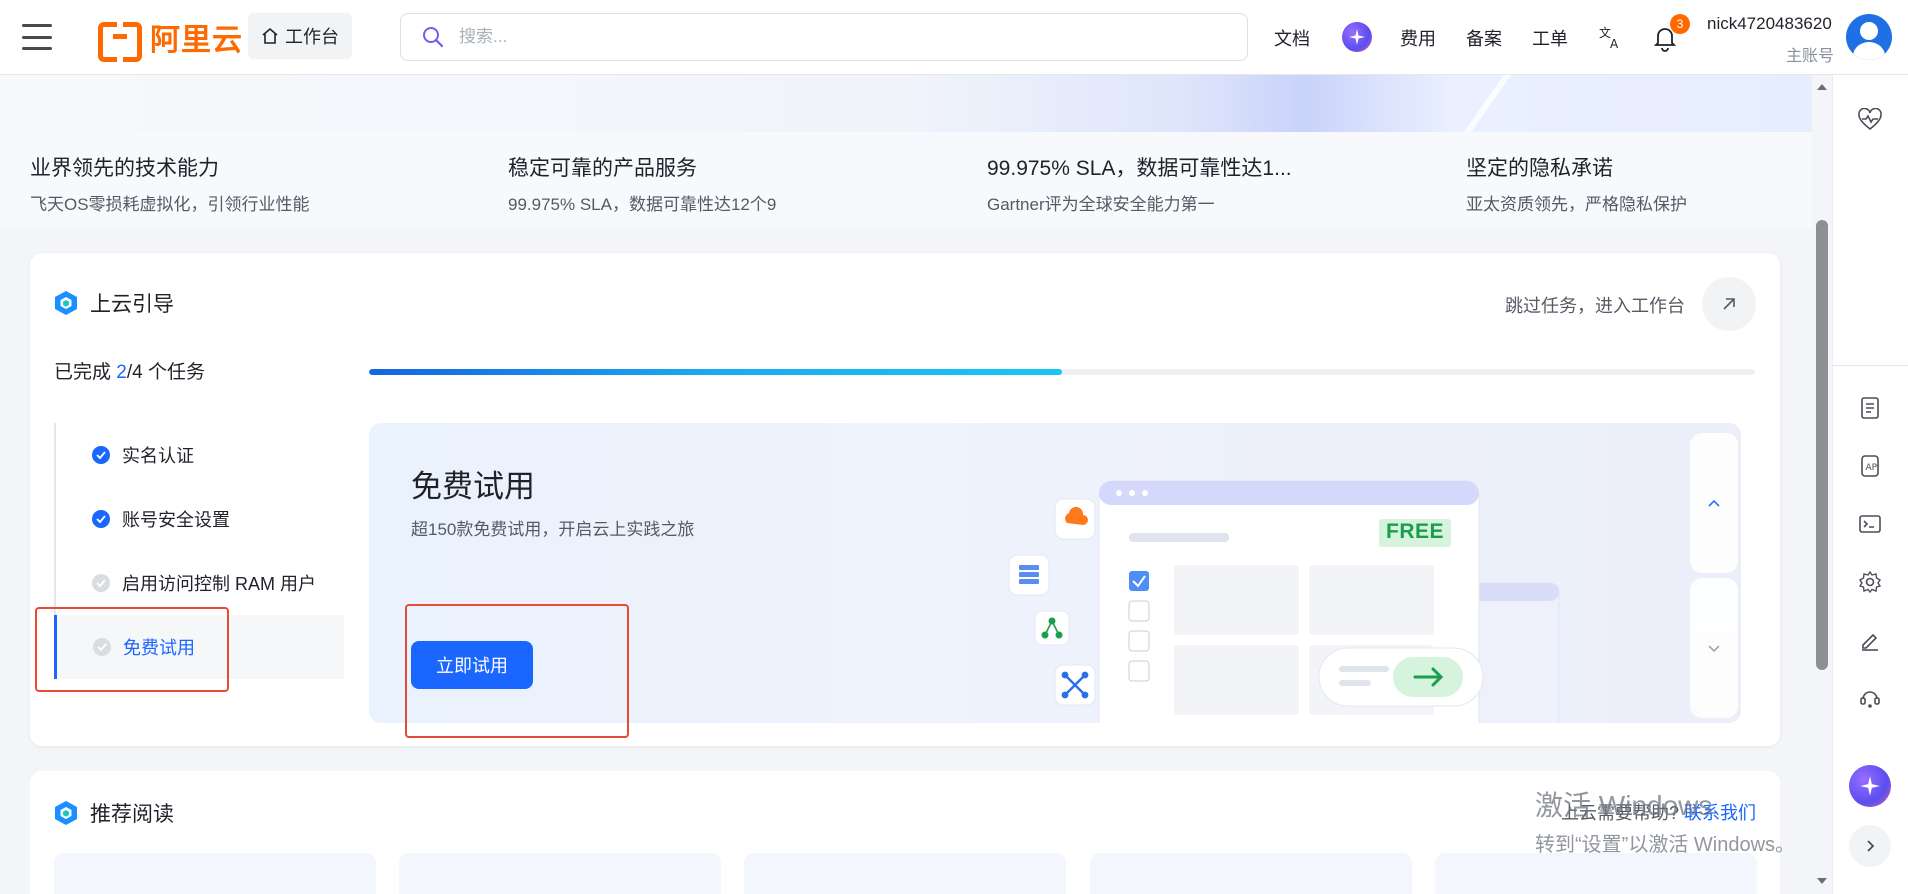 The height and width of the screenshot is (894, 1908). What do you see at coordinates (905, 832) in the screenshot?
I see `recommended-reading-card: 推荐阅读 上云需要帮助? 联系我们` at bounding box center [905, 832].